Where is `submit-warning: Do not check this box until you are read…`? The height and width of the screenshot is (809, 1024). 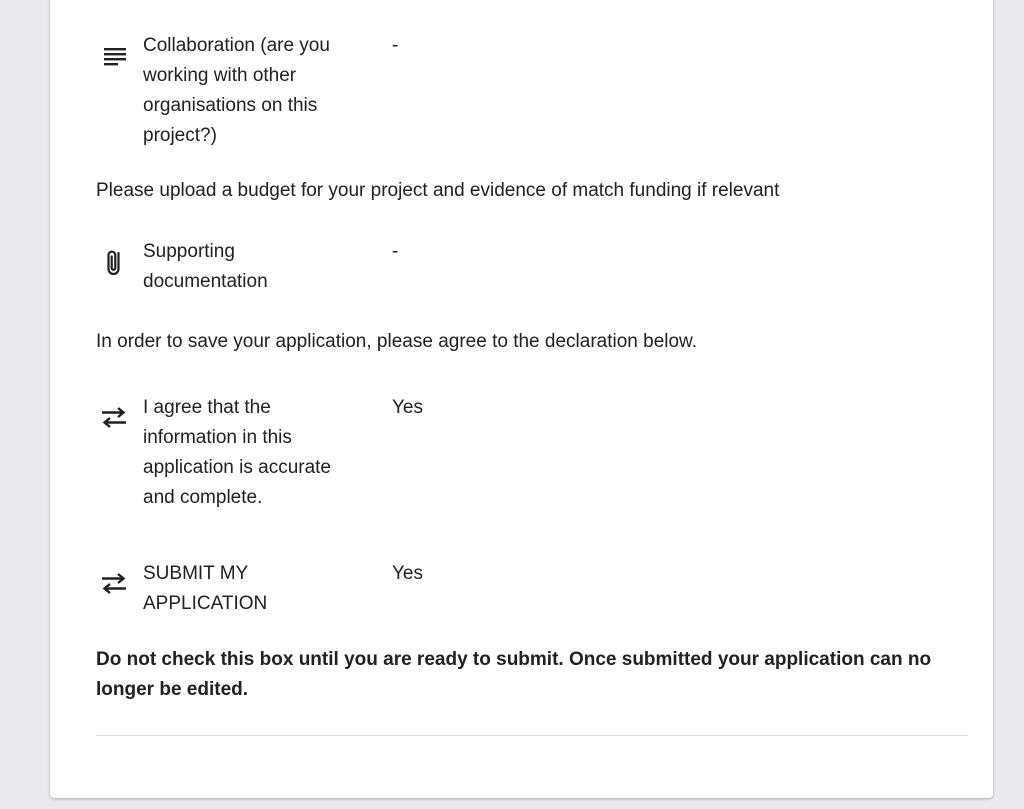
submit-warning: Do not check this box until you are read… is located at coordinates (514, 674).